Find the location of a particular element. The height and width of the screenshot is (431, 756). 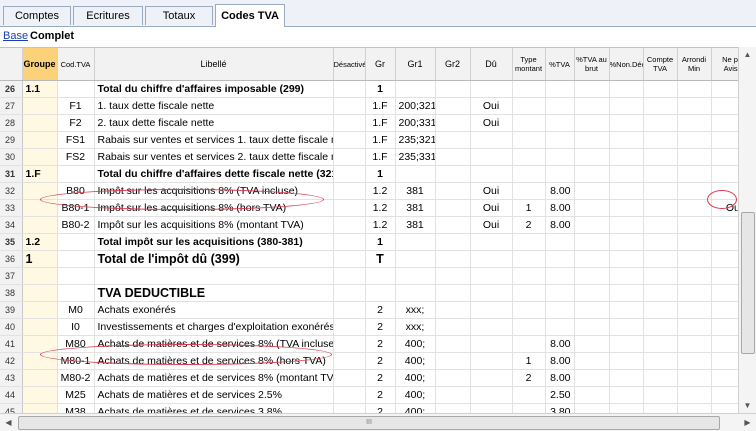

col-header-compte-tva: Compte TVA is located at coordinates (660, 64).